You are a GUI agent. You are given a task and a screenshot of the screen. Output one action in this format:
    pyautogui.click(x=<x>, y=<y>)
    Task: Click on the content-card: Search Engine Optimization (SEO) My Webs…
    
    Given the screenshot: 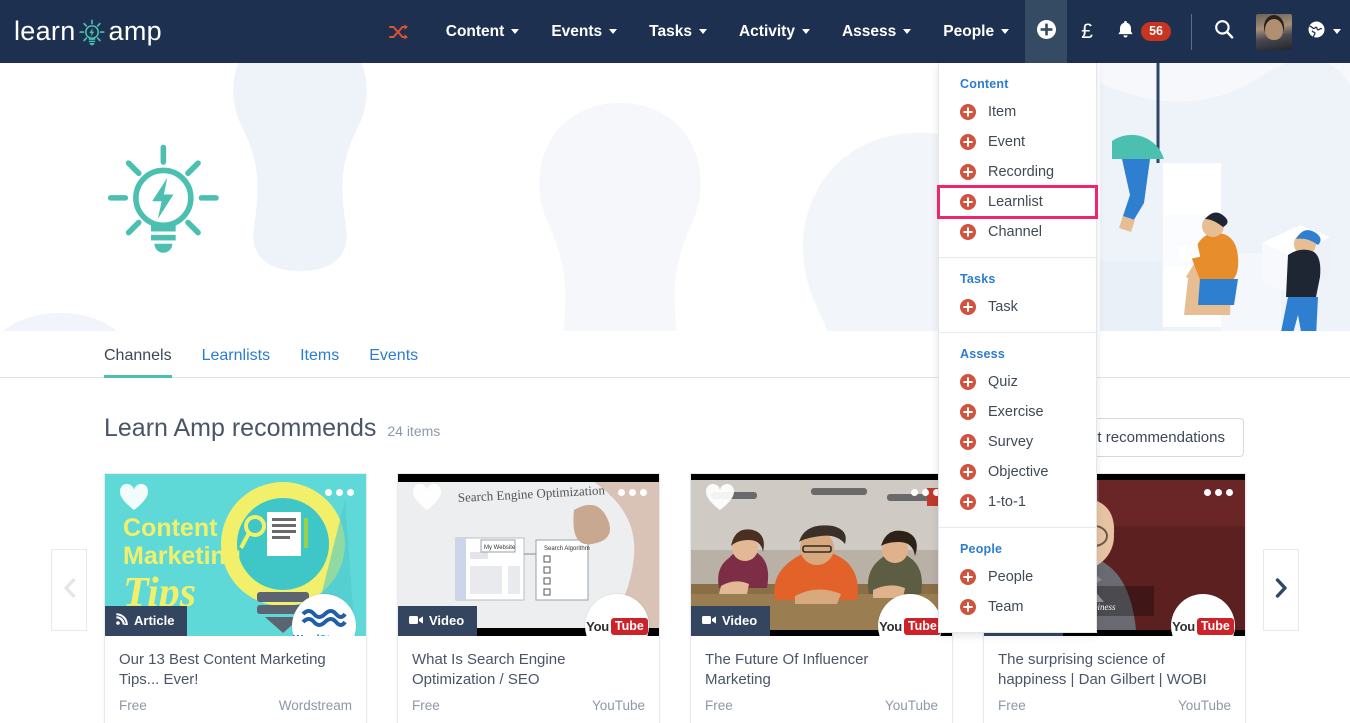 What is the action you would take?
    pyautogui.click(x=528, y=598)
    